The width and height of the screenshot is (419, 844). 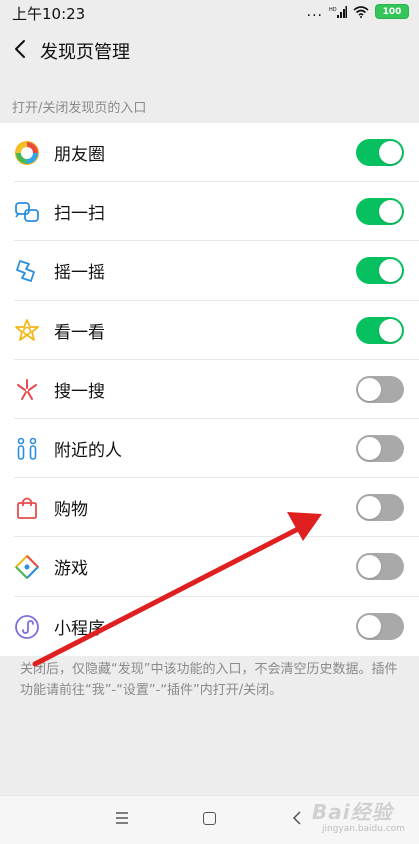 I want to click on row-label: 搜一搜, so click(x=79, y=391).